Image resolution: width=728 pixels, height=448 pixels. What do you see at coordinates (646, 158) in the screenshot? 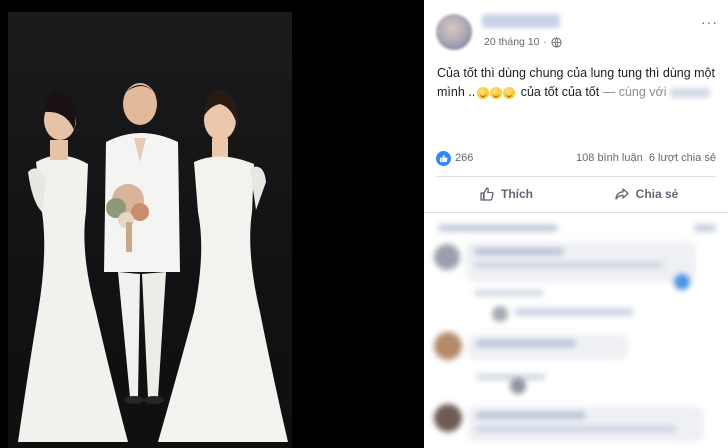
I see `engagement-stats: 108 bình luận 6 lượt chia sẻ` at bounding box center [646, 158].